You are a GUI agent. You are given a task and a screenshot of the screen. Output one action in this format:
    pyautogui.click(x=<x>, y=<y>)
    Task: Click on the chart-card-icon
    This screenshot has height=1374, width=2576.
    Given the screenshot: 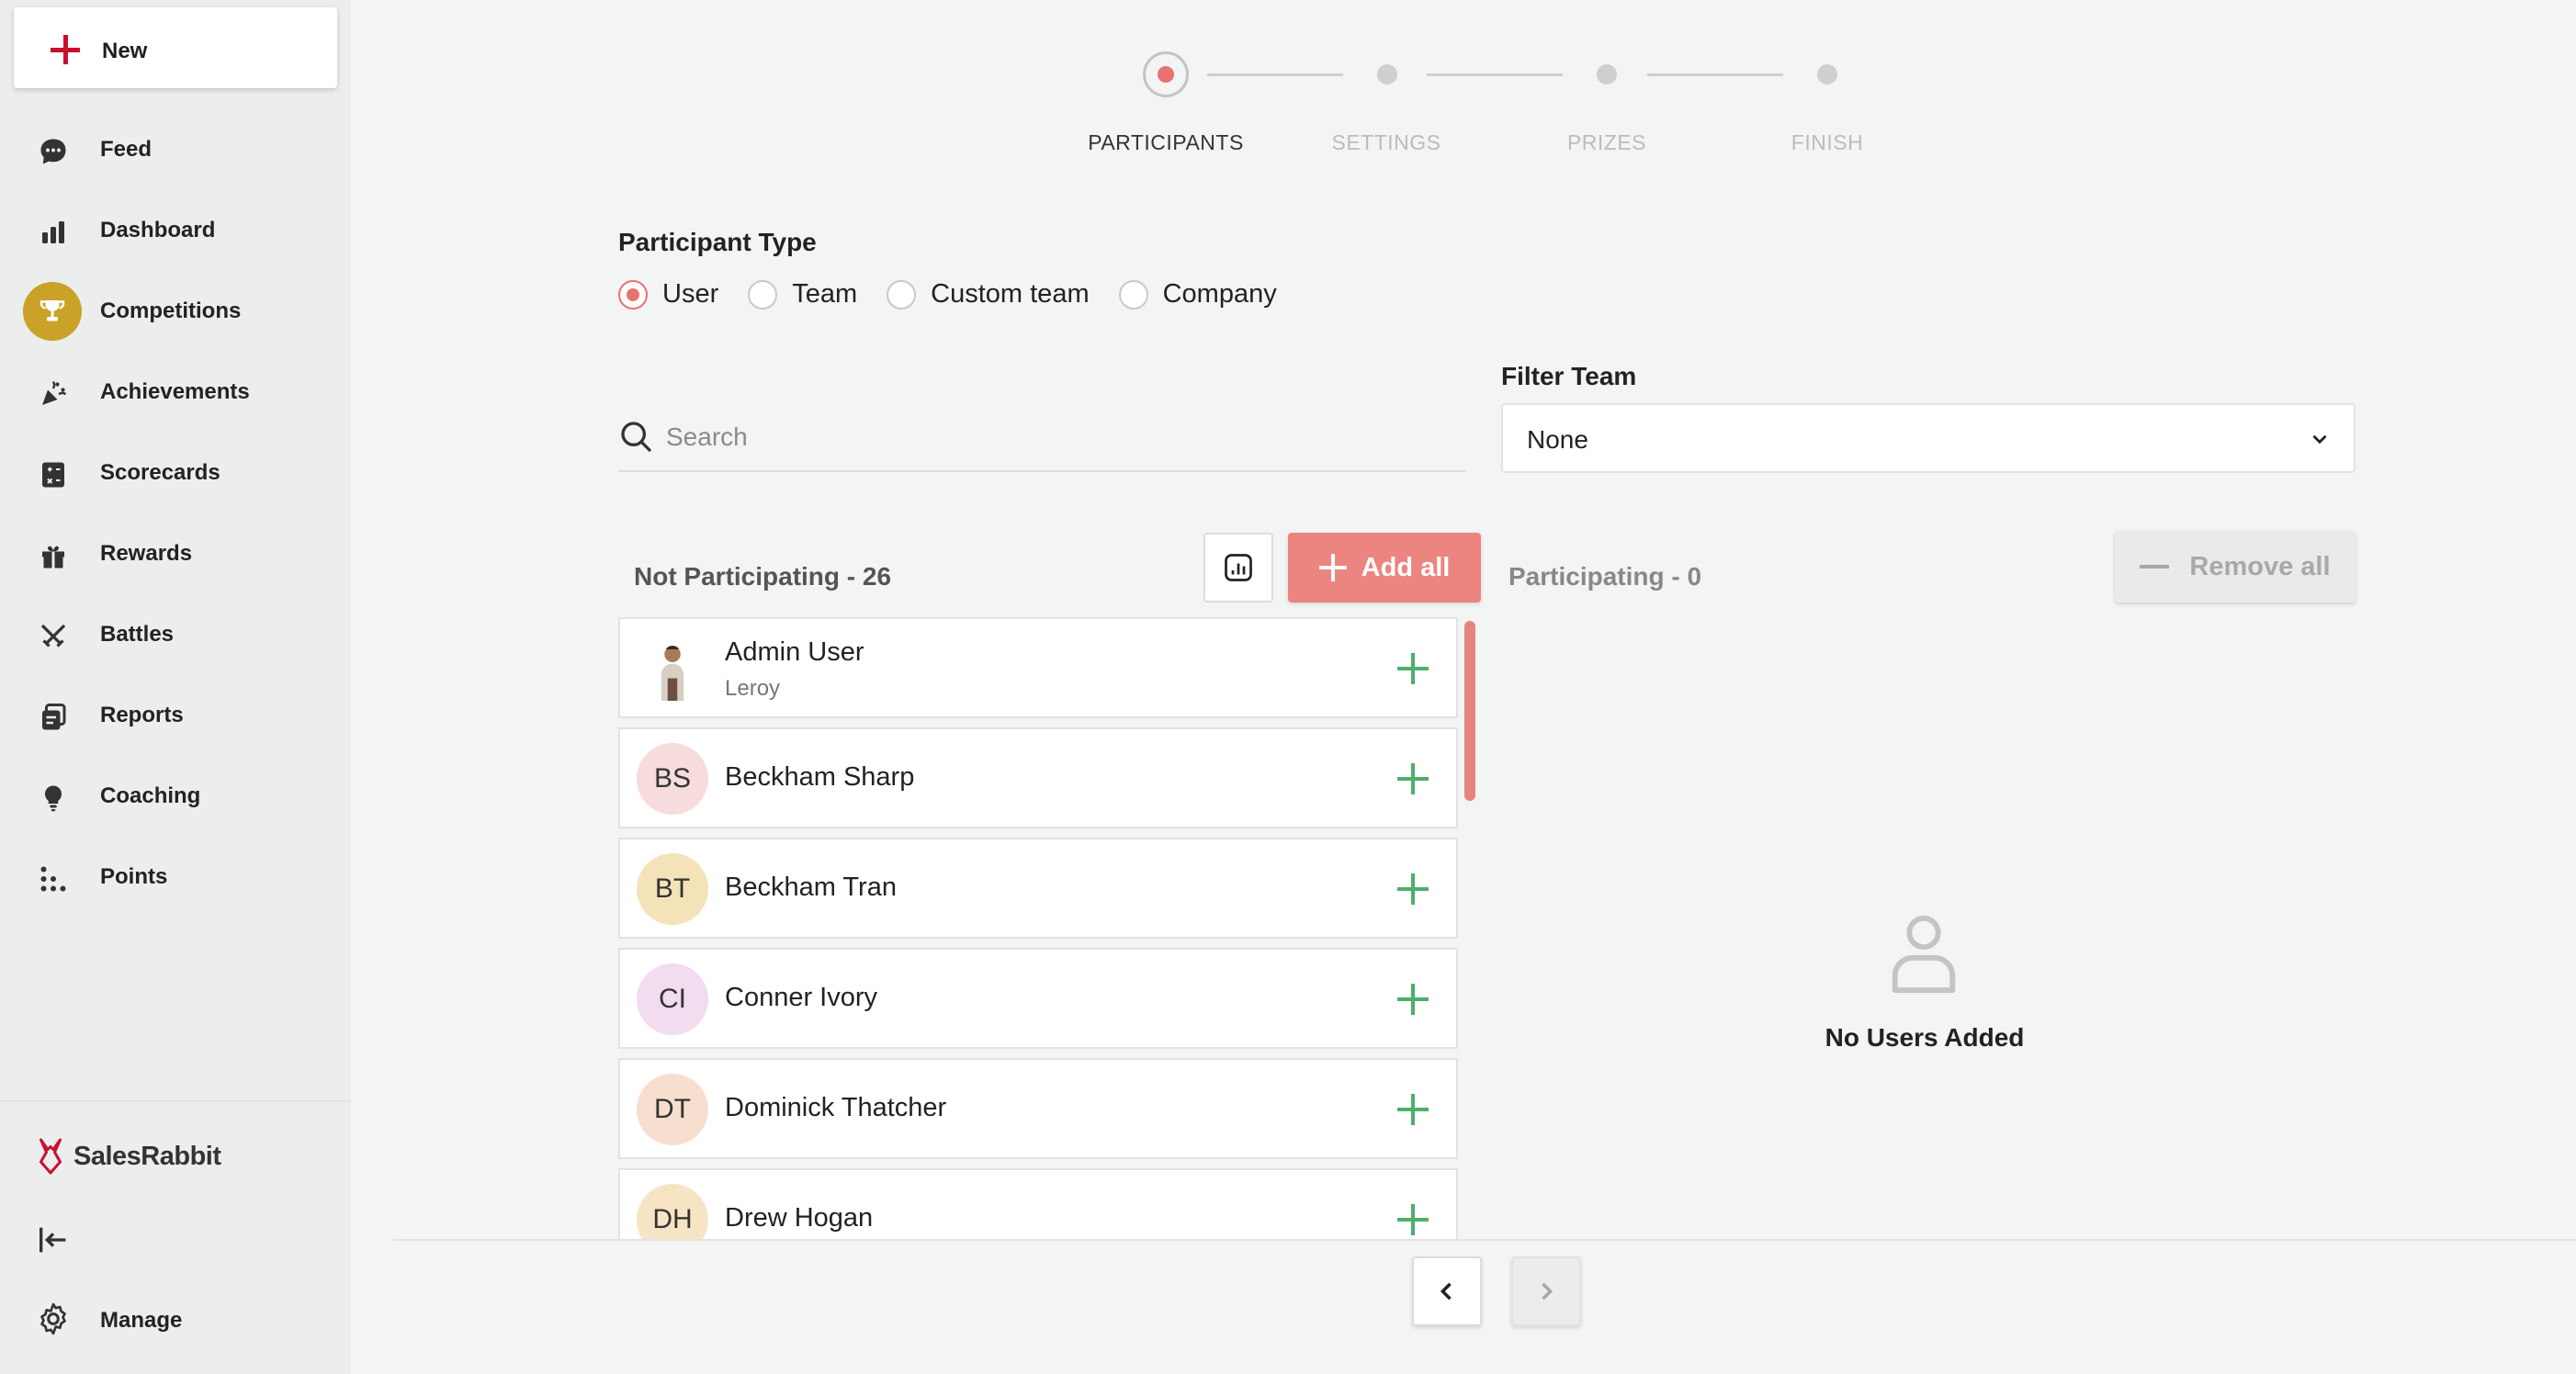 What is the action you would take?
    pyautogui.click(x=1238, y=567)
    